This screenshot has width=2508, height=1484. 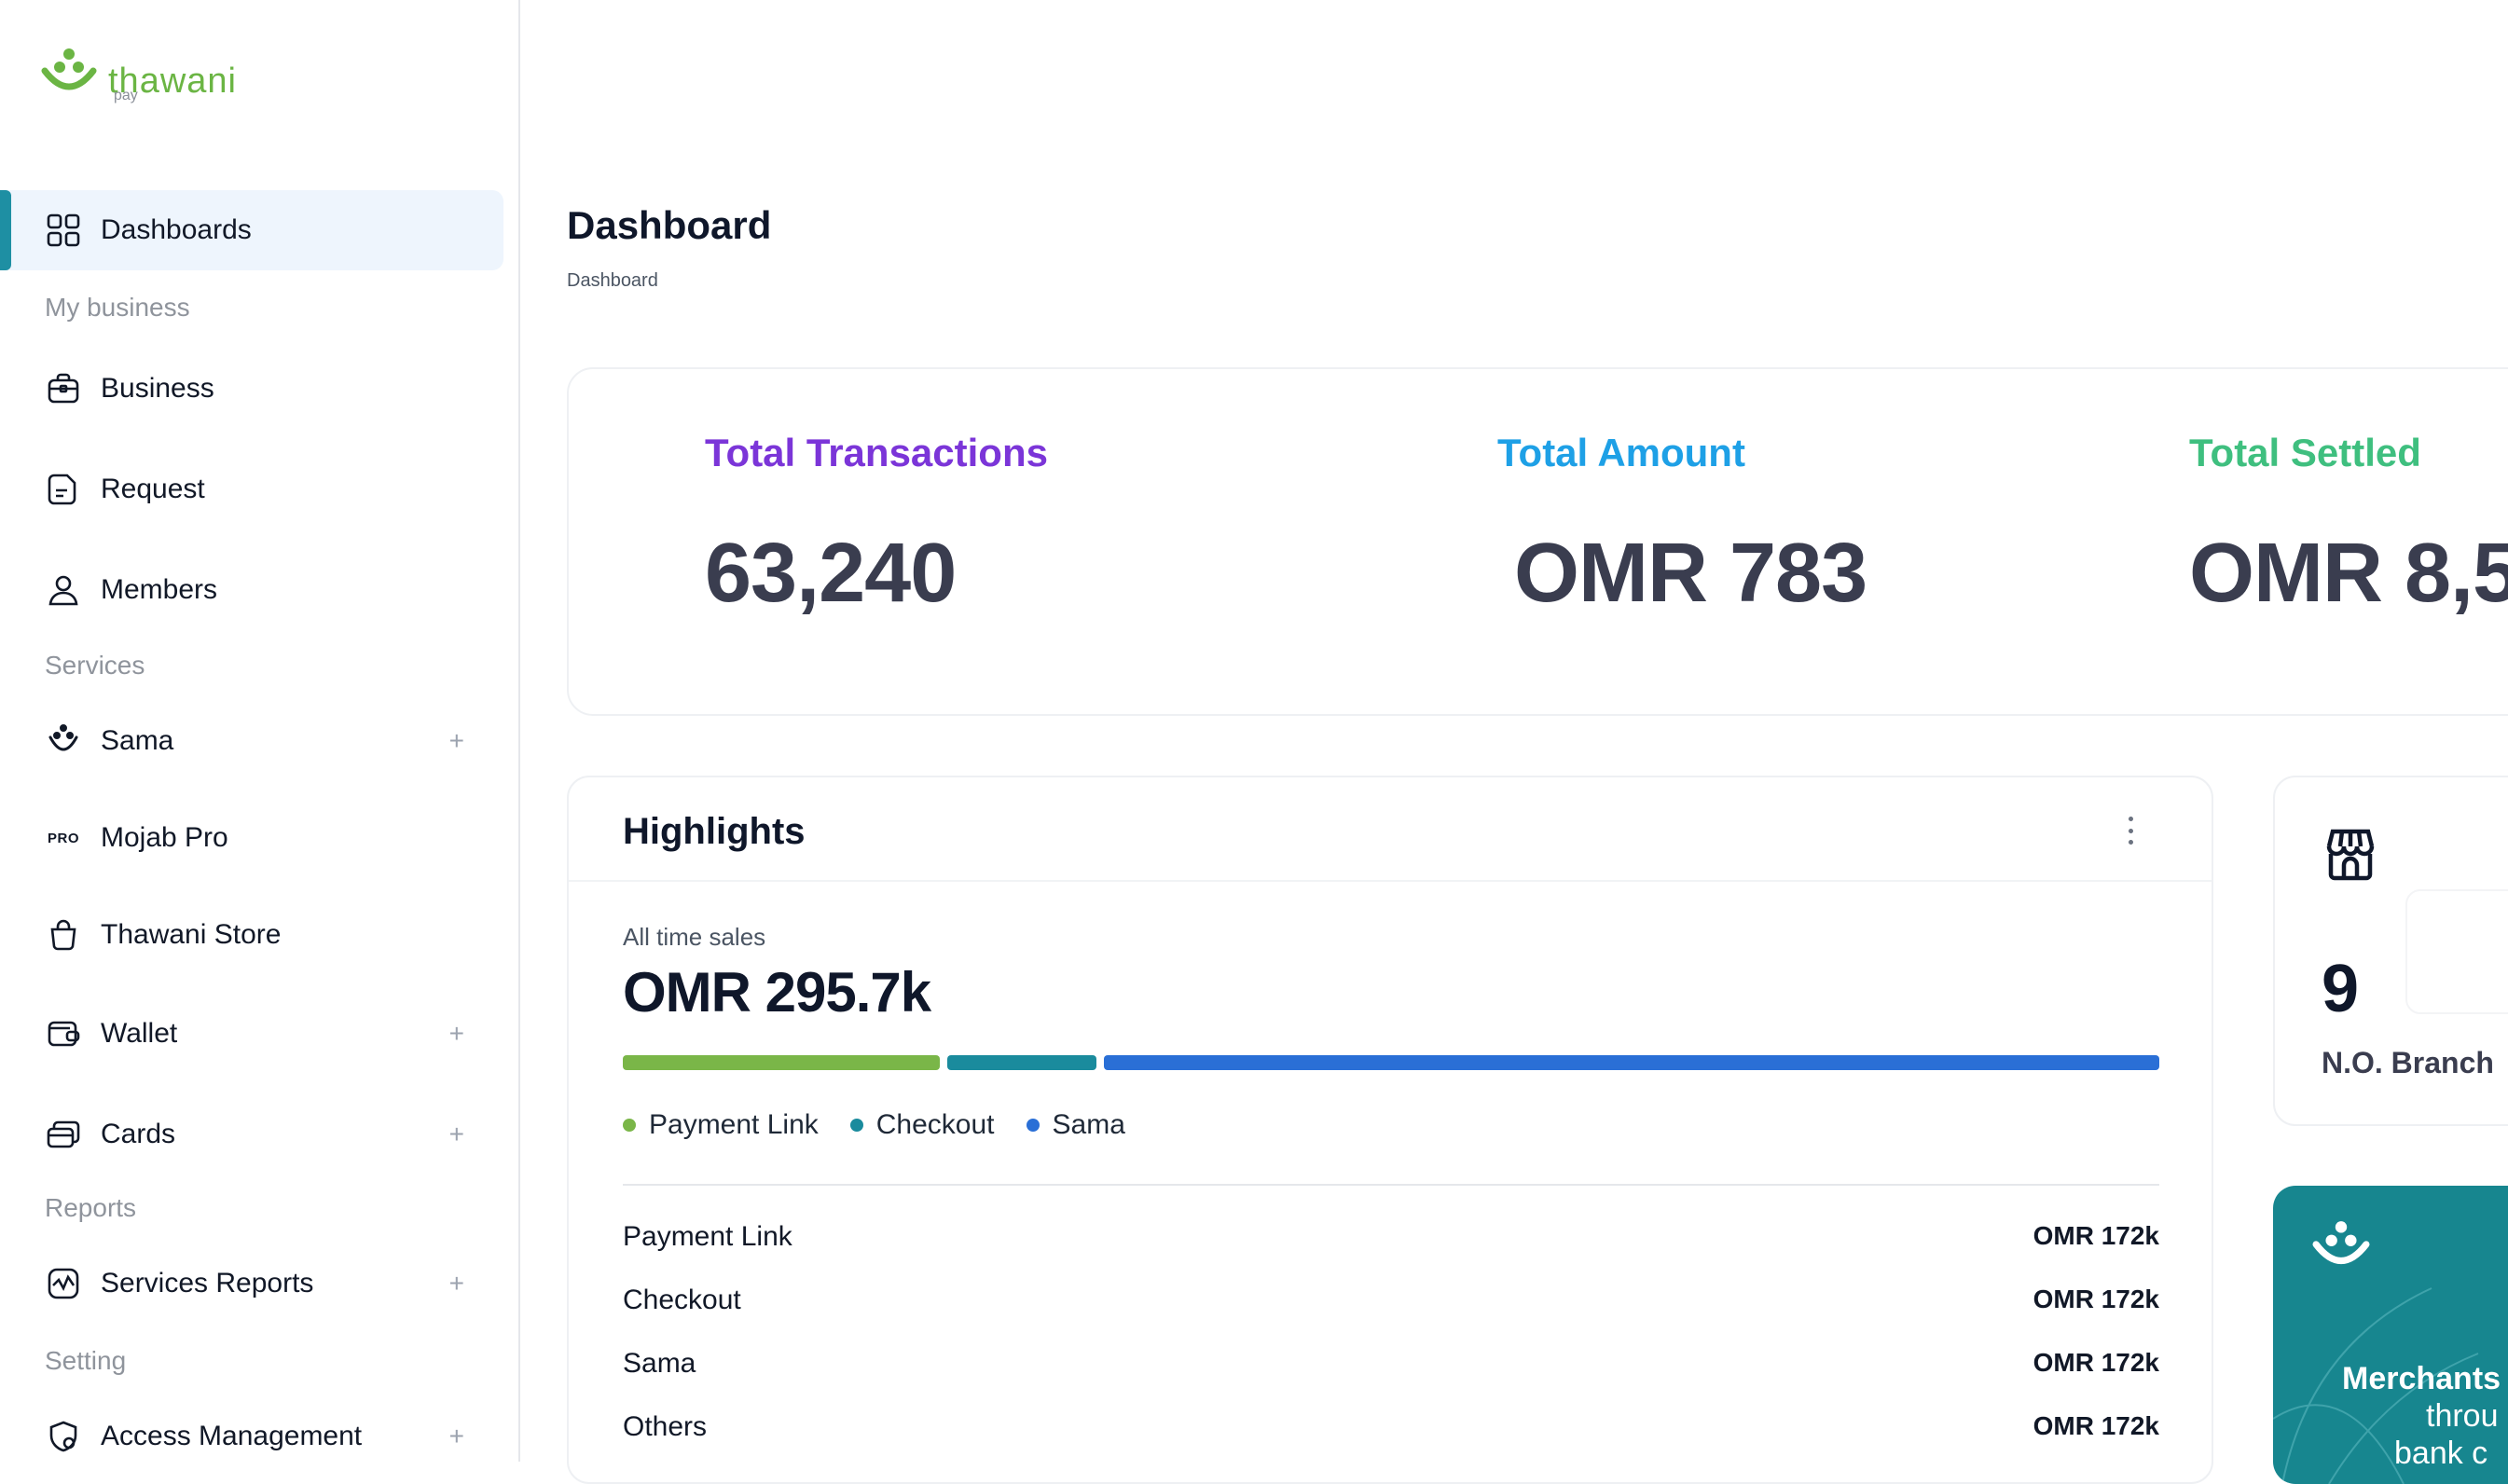 What do you see at coordinates (251, 1034) in the screenshot?
I see `sidebar-item-wallet: Wallet +` at bounding box center [251, 1034].